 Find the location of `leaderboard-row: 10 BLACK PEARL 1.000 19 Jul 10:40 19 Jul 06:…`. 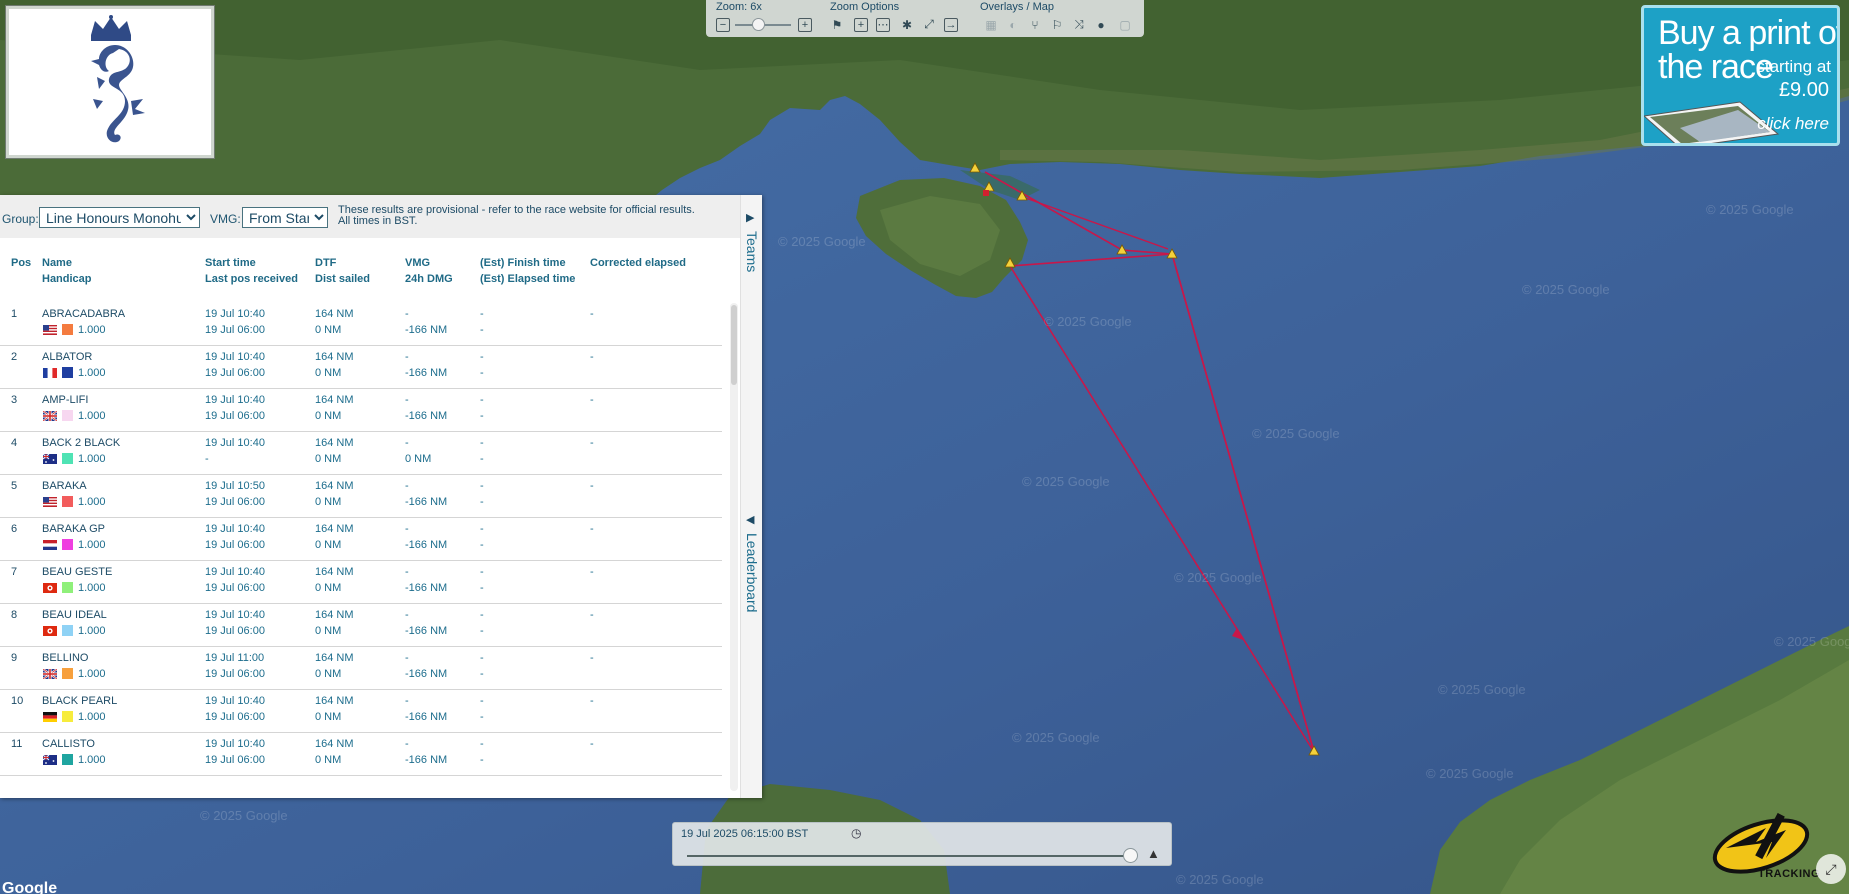

leaderboard-row: 10 BLACK PEARL 1.000 19 Jul 10:40 19 Jul 06:… is located at coordinates (361, 711).